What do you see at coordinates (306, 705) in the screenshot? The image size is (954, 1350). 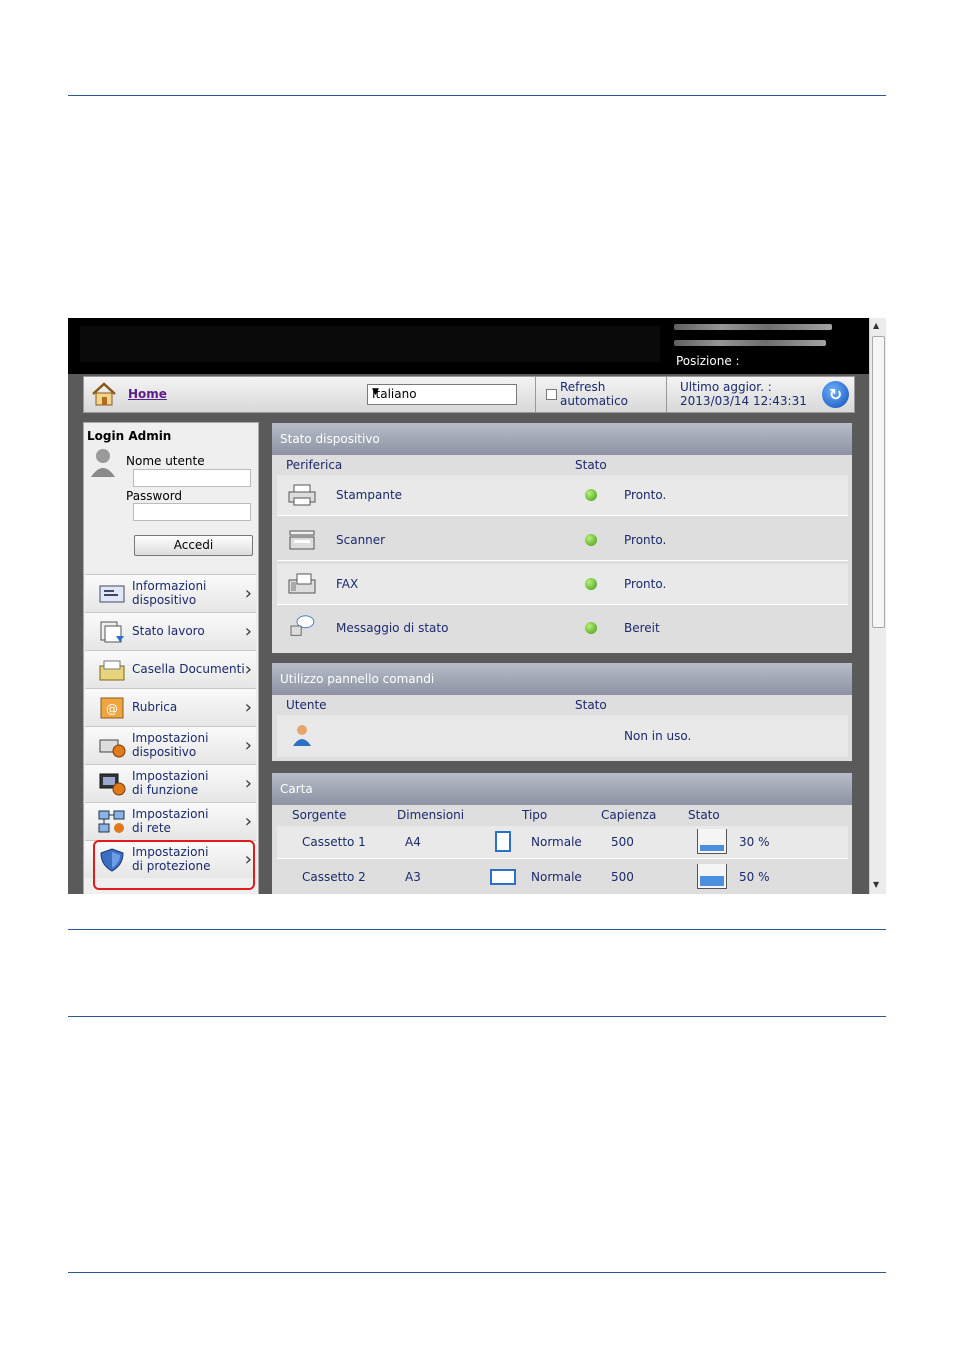 I see `column-header: Utente` at bounding box center [306, 705].